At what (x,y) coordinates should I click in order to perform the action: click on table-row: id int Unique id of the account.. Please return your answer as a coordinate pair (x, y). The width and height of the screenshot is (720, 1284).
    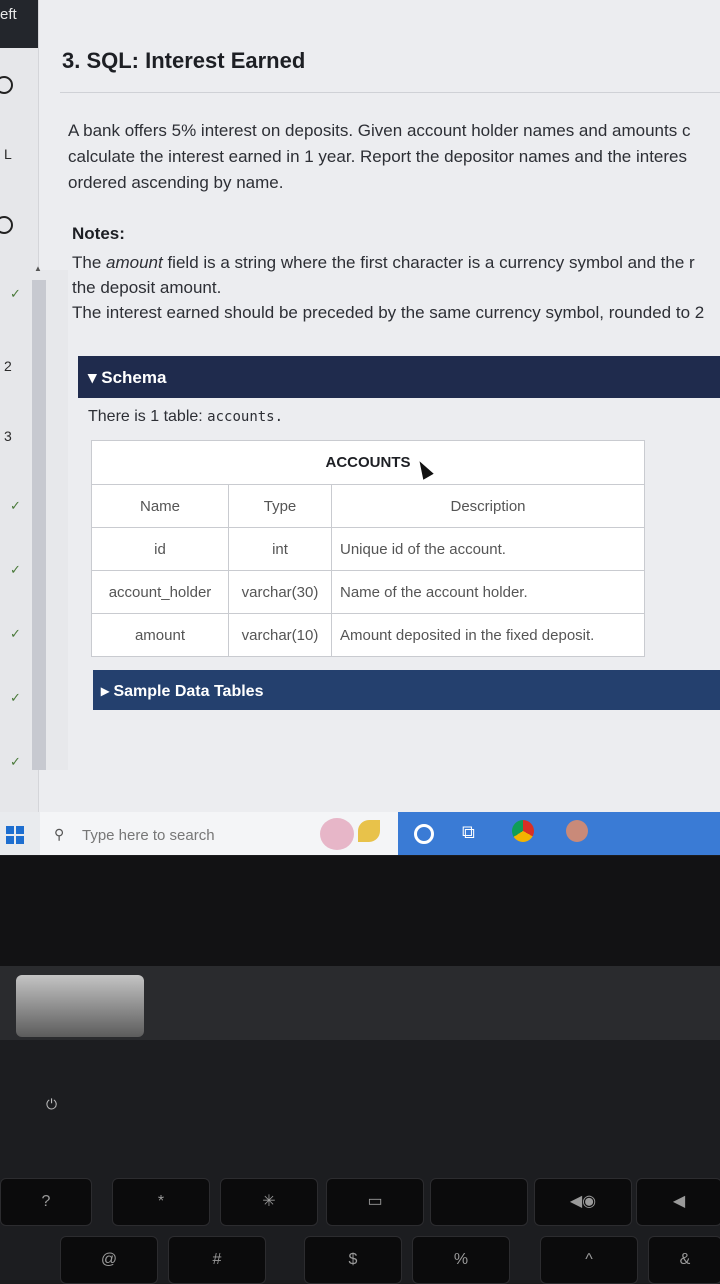
    Looking at the image, I should click on (368, 549).